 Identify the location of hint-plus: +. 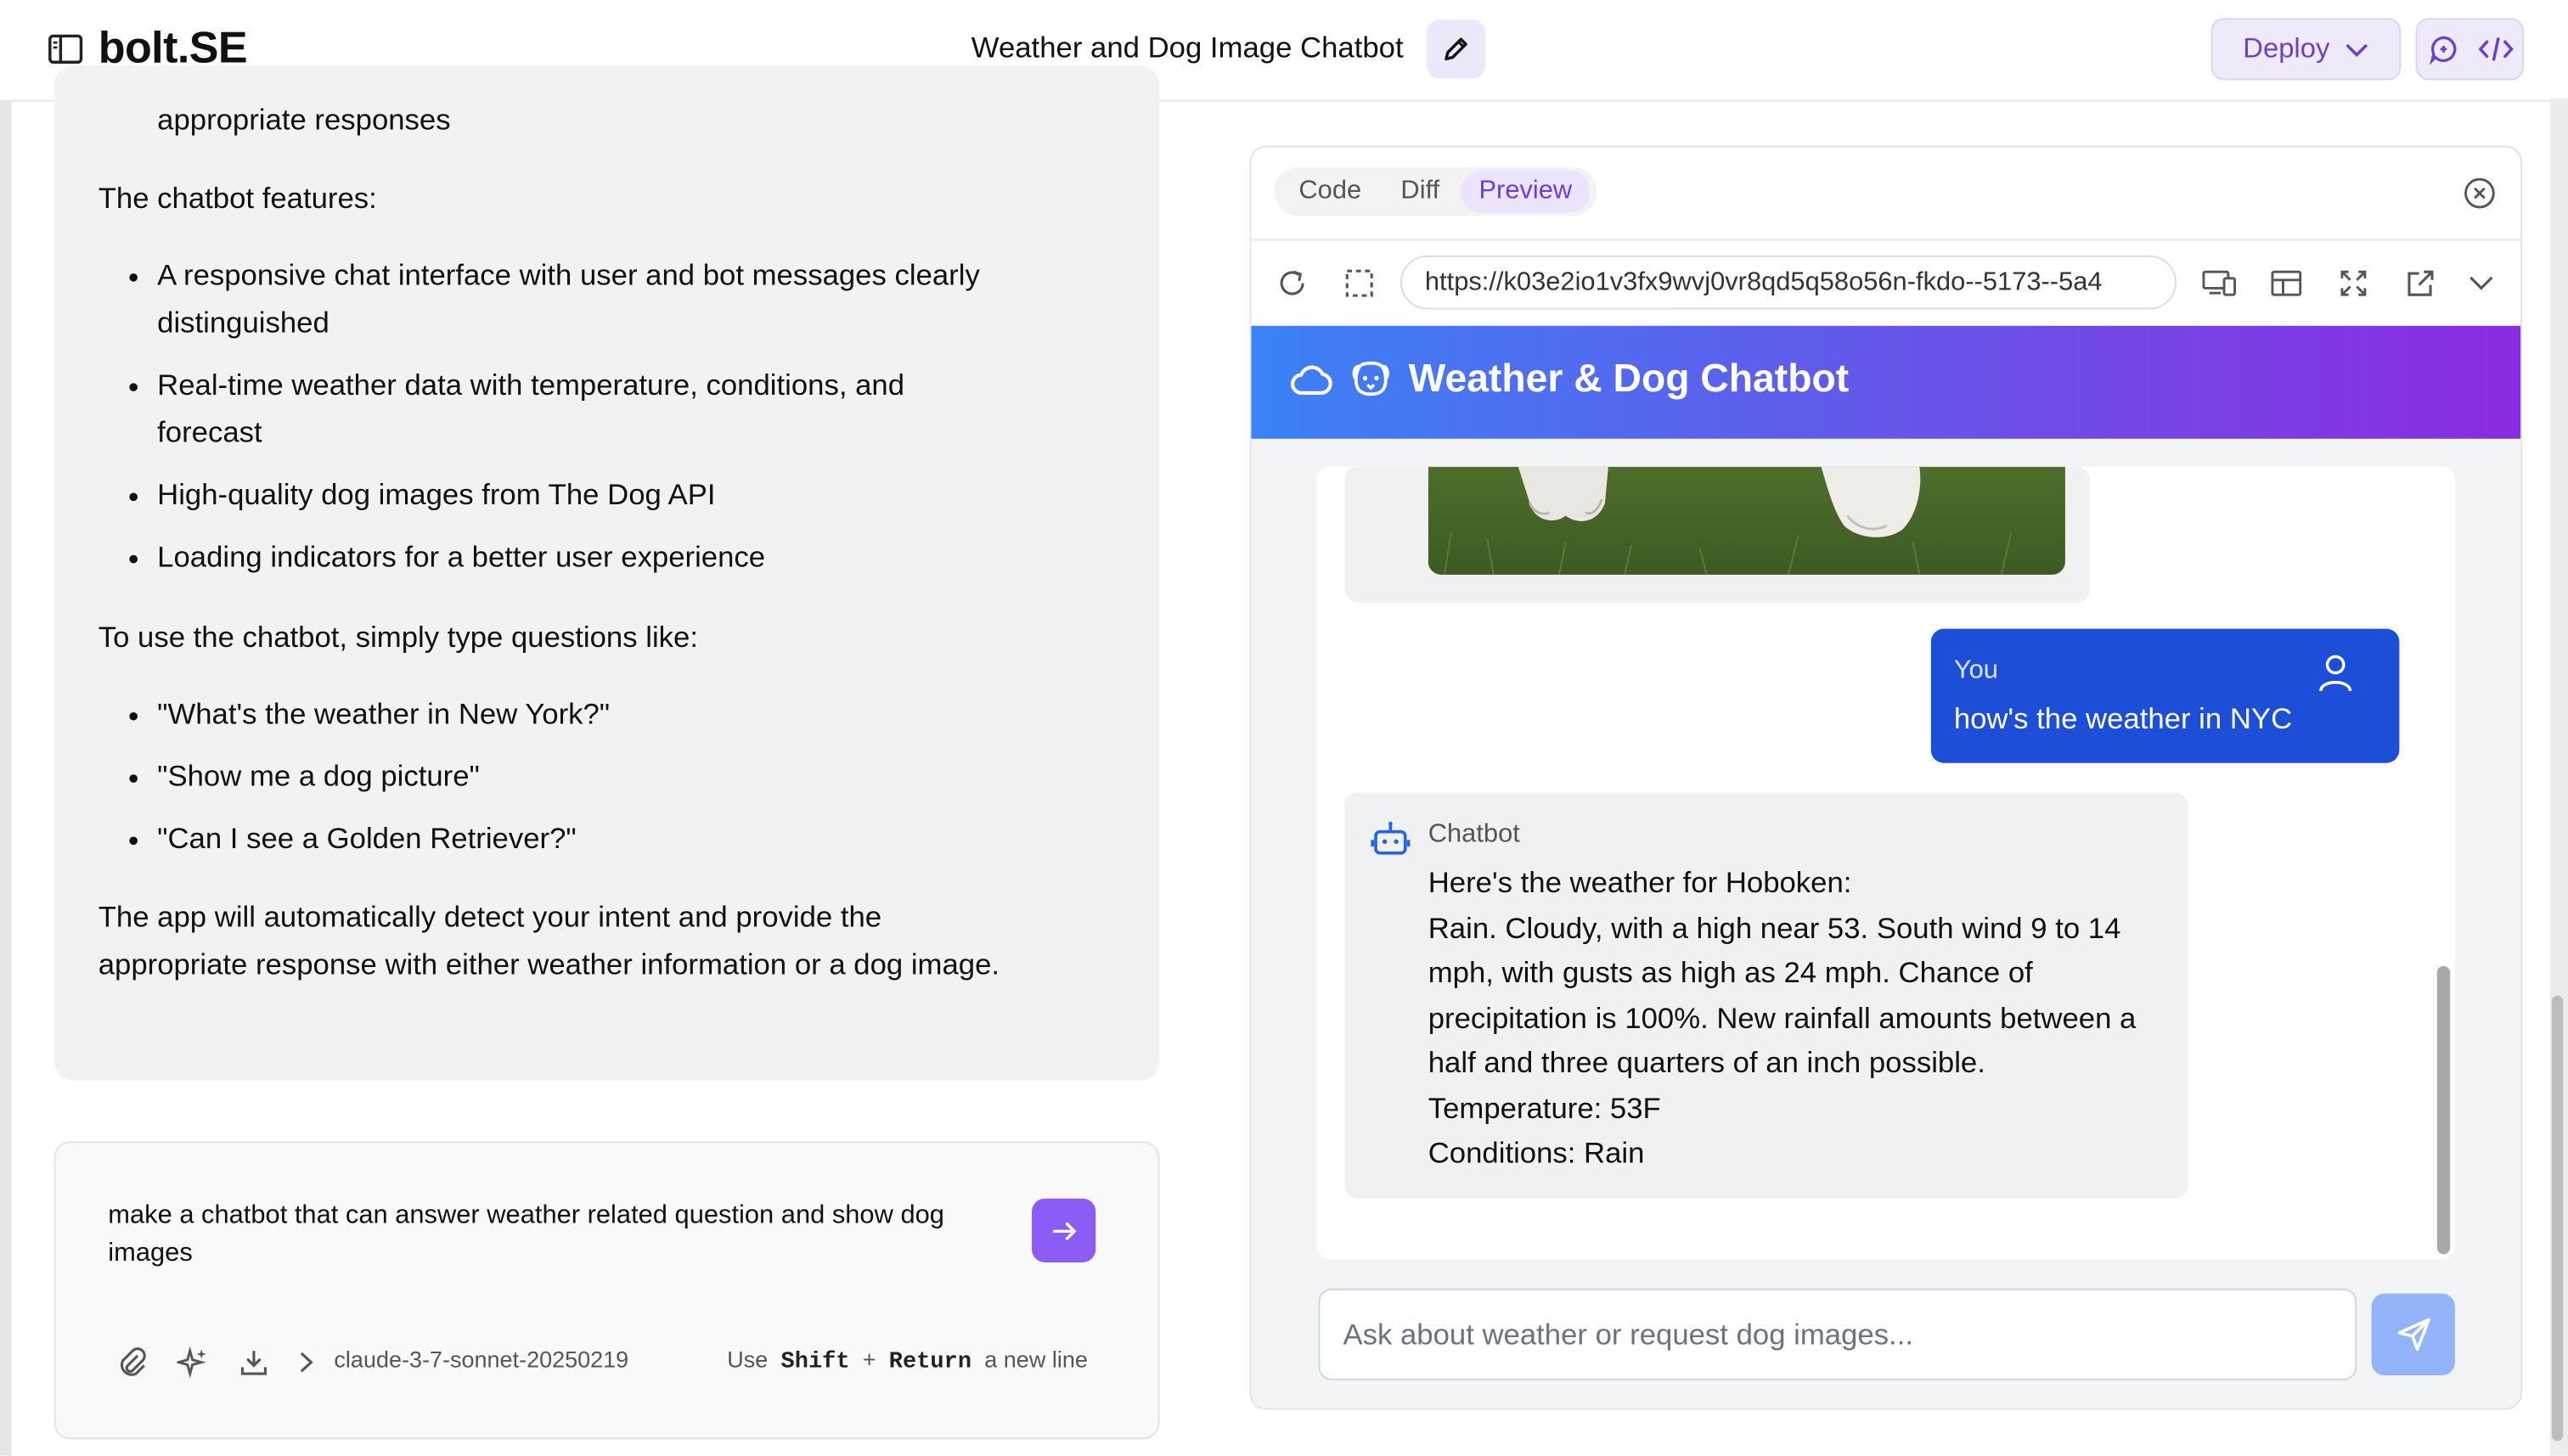
(869, 1359).